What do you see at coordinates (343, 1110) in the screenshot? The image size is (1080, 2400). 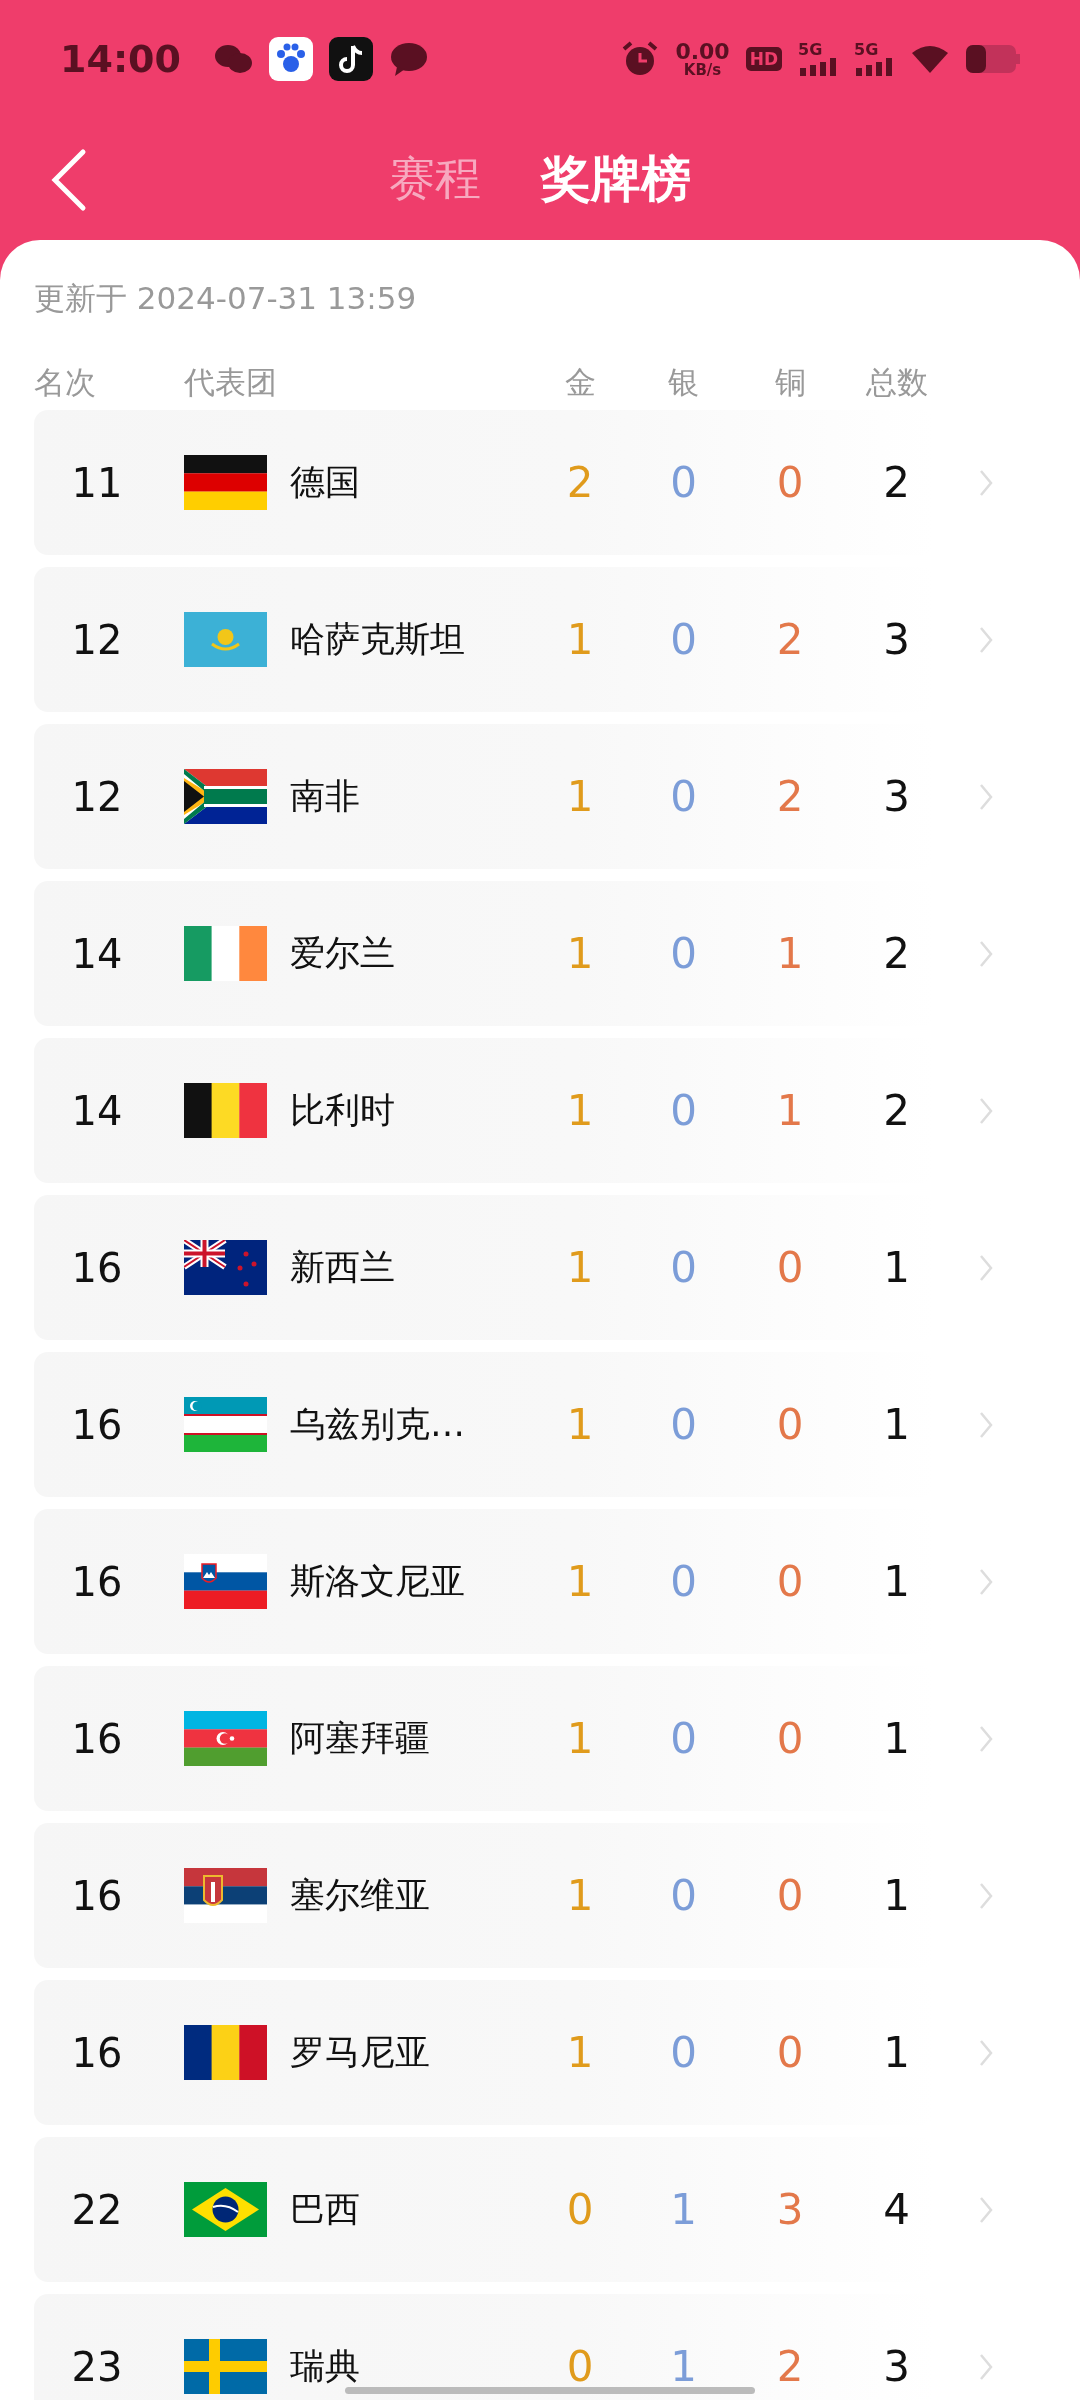 I see `team-name: 比利时` at bounding box center [343, 1110].